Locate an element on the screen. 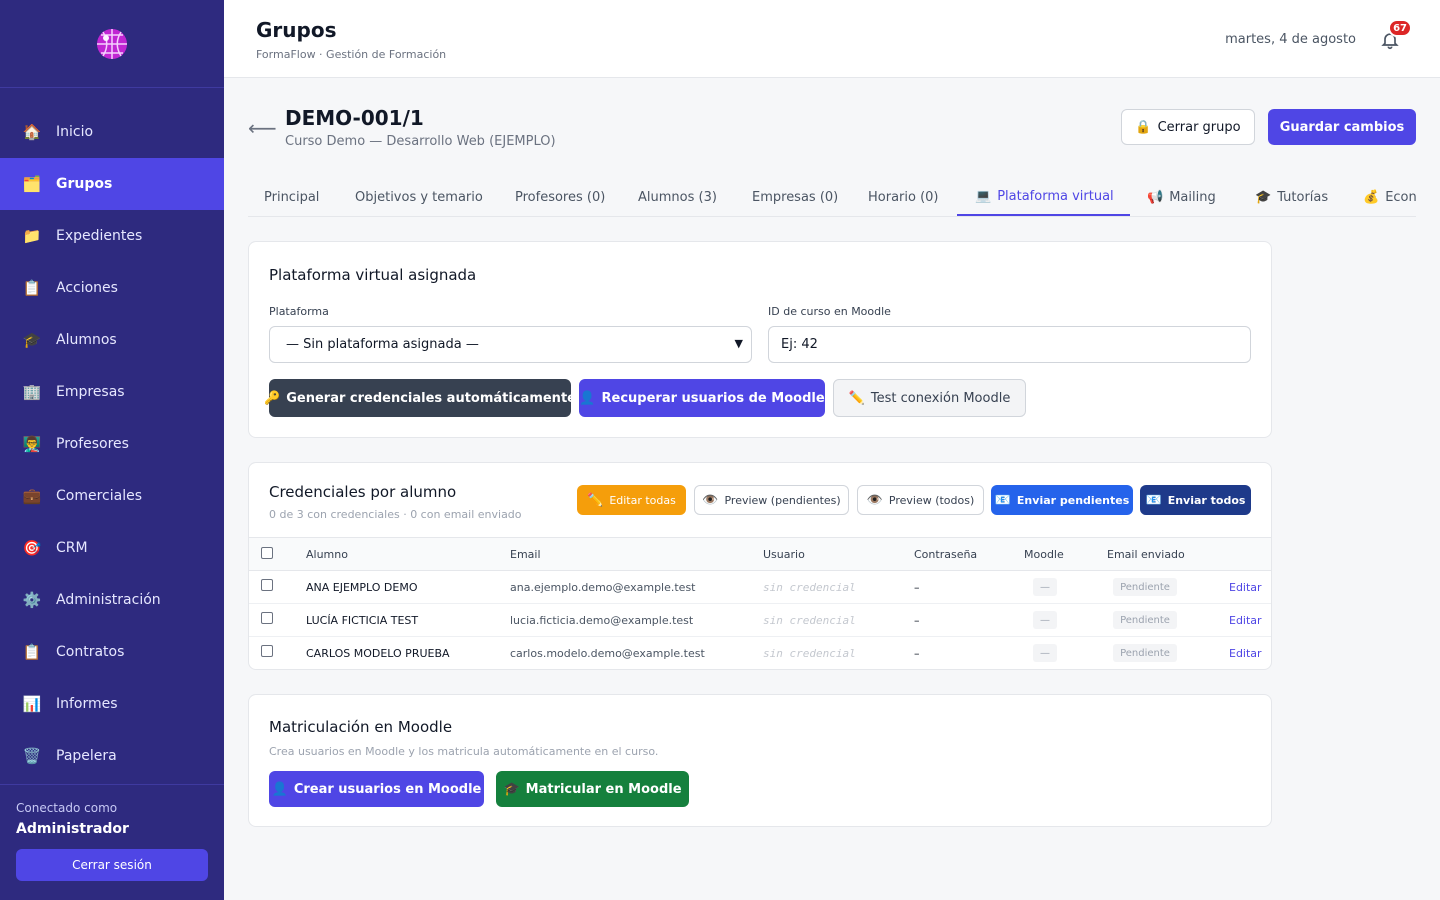 The width and height of the screenshot is (1440, 900). tab-label: Horario (0) is located at coordinates (903, 197).